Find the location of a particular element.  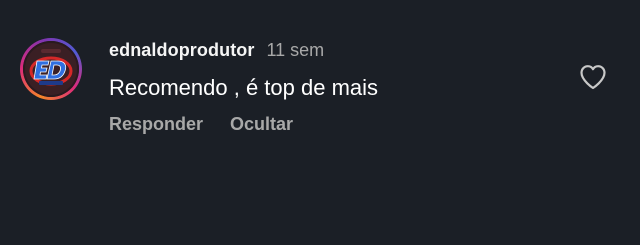

avatar is located at coordinates (51, 69).